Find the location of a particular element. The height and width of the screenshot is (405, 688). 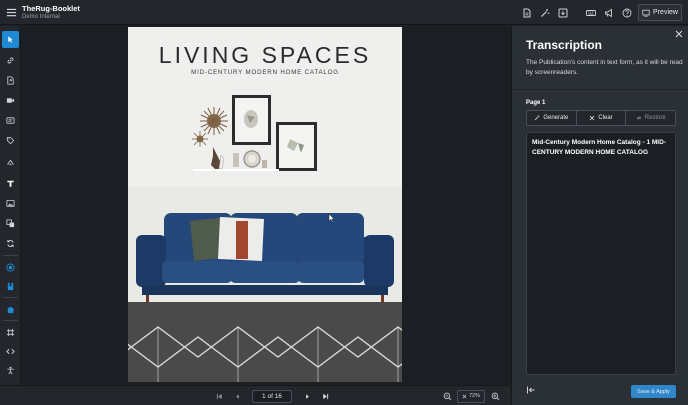

pointer-icon is located at coordinates (10, 40).